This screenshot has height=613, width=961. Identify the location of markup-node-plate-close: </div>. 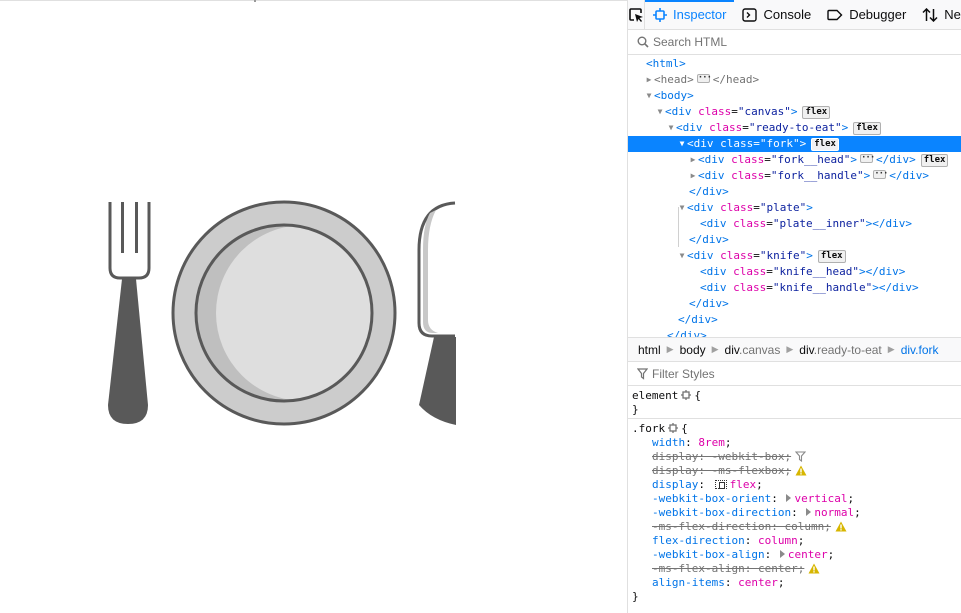
(794, 240).